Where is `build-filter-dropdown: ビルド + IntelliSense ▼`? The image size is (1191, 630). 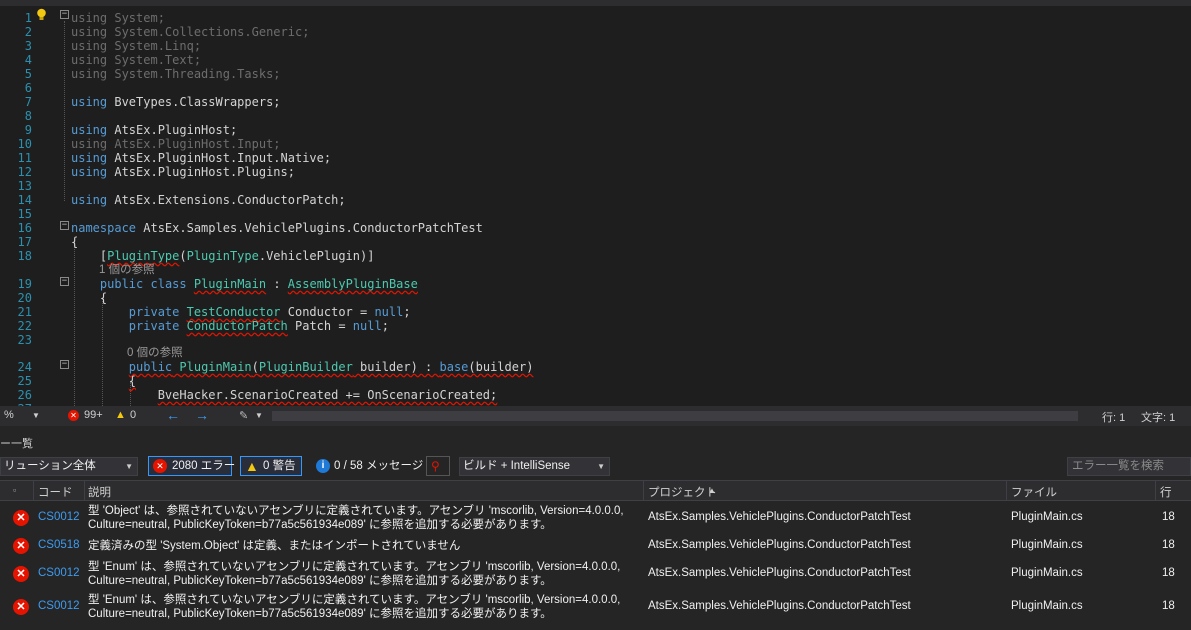
build-filter-dropdown: ビルド + IntelliSense ▼ is located at coordinates (534, 466).